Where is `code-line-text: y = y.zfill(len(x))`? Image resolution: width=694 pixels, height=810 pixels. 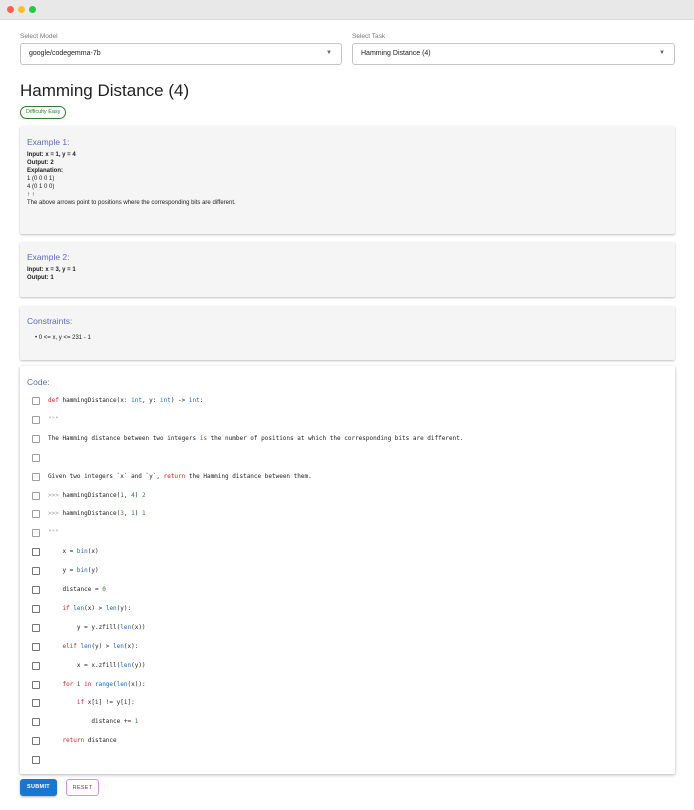 code-line-text: y = y.zfill(len(x)) is located at coordinates (97, 627).